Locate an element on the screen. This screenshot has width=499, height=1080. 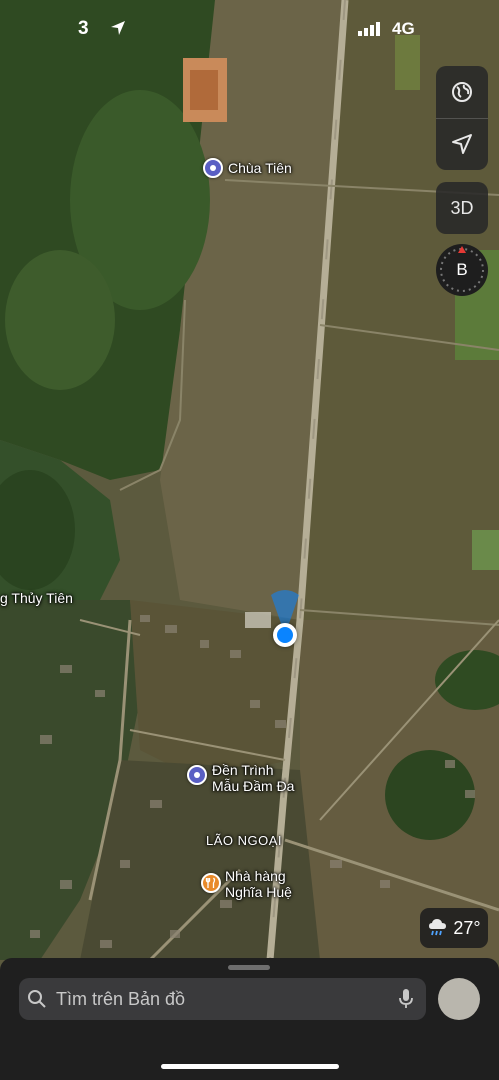
bottom-sheet: Tìm trên Bản đồ is located at coordinates (249, 1019).